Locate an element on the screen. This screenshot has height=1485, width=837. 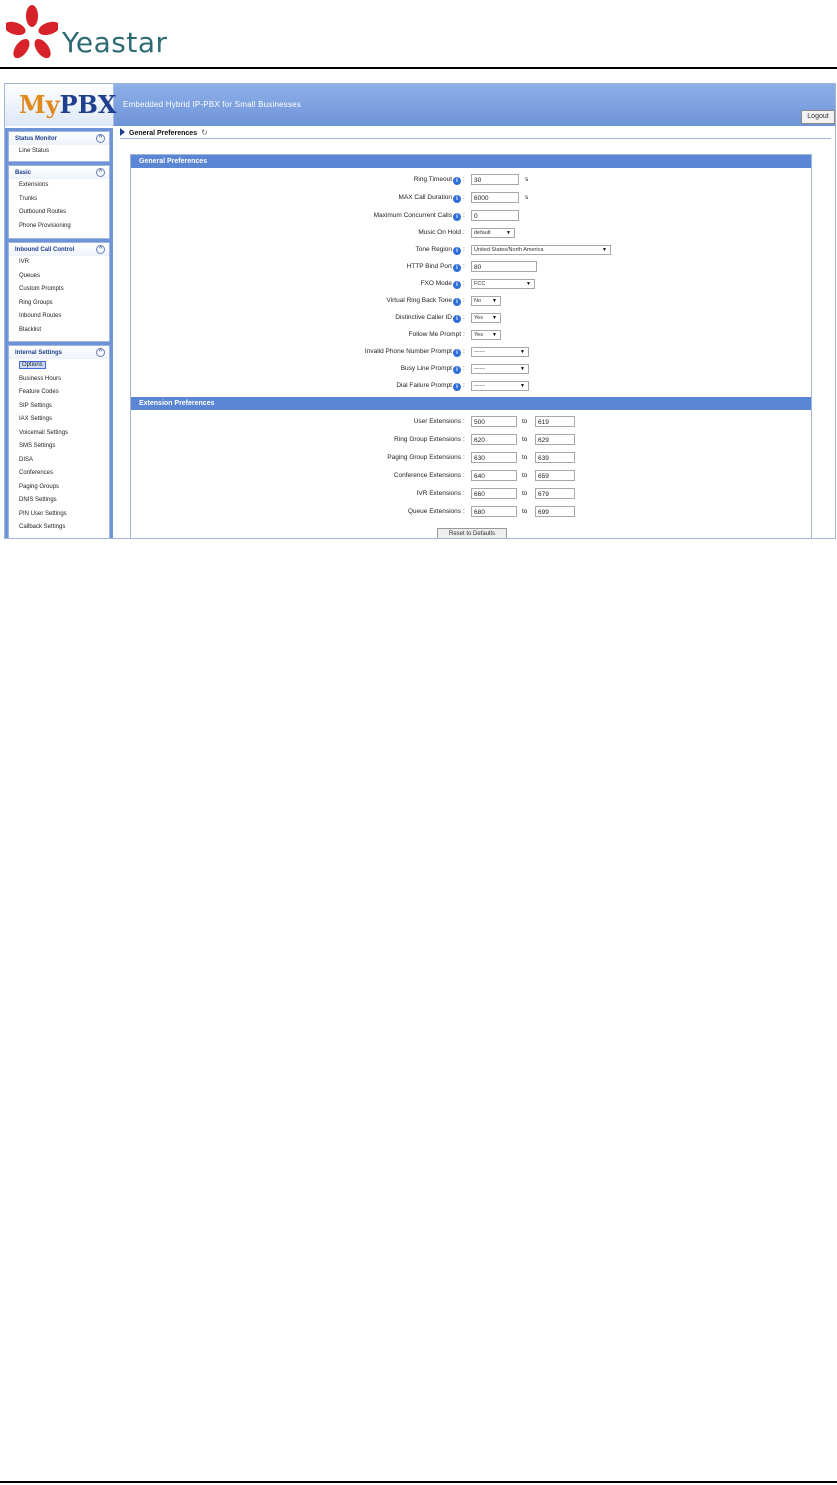
sidebar-item-business-hours: Business Hours is located at coordinates (59, 380).